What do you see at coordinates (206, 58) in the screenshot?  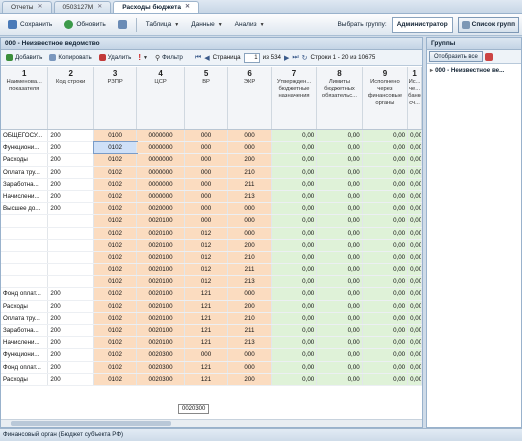 I see `prev-page-icon: ◀` at bounding box center [206, 58].